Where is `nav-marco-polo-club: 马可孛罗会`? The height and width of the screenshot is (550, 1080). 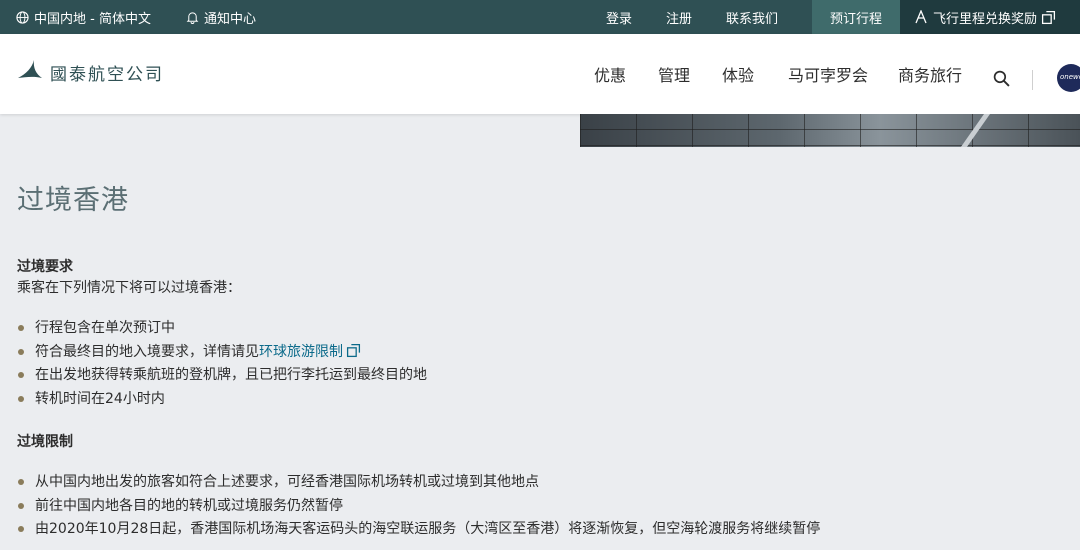
nav-marco-polo-club: 马可孛罗会 is located at coordinates (828, 74).